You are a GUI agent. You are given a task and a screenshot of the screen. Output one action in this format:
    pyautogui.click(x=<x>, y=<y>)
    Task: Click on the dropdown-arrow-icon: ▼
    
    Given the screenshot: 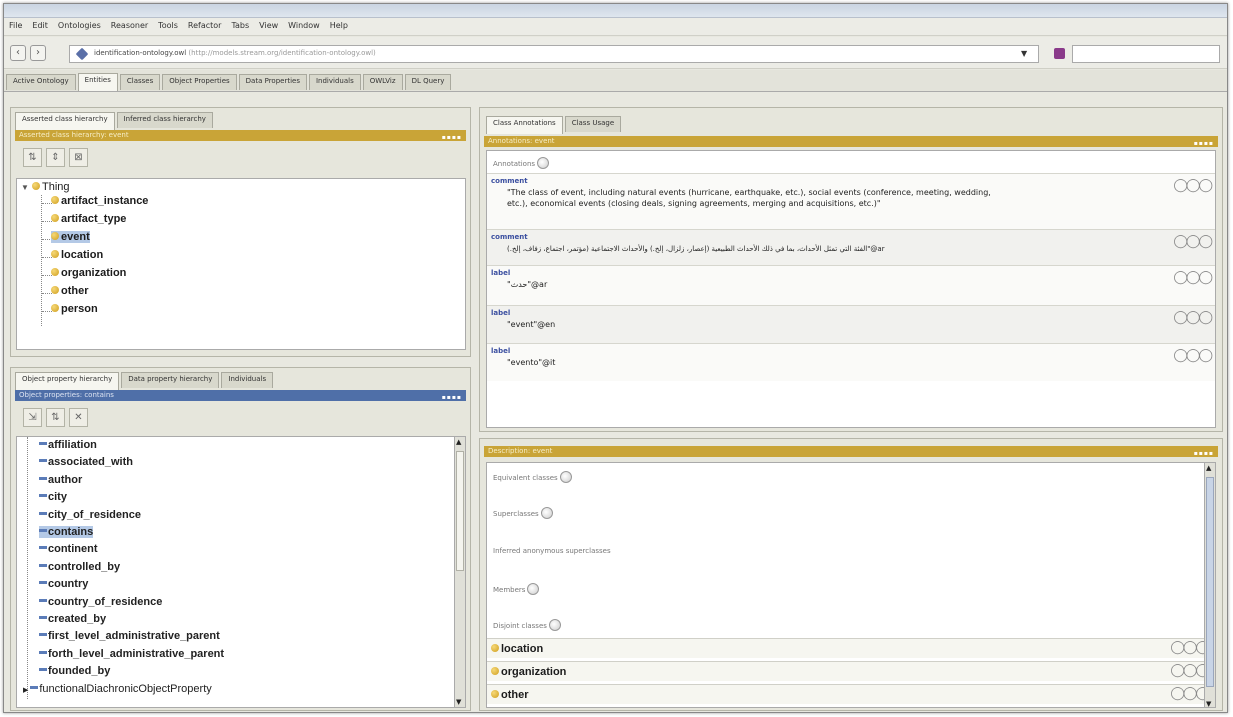 What is the action you would take?
    pyautogui.click(x=1024, y=53)
    